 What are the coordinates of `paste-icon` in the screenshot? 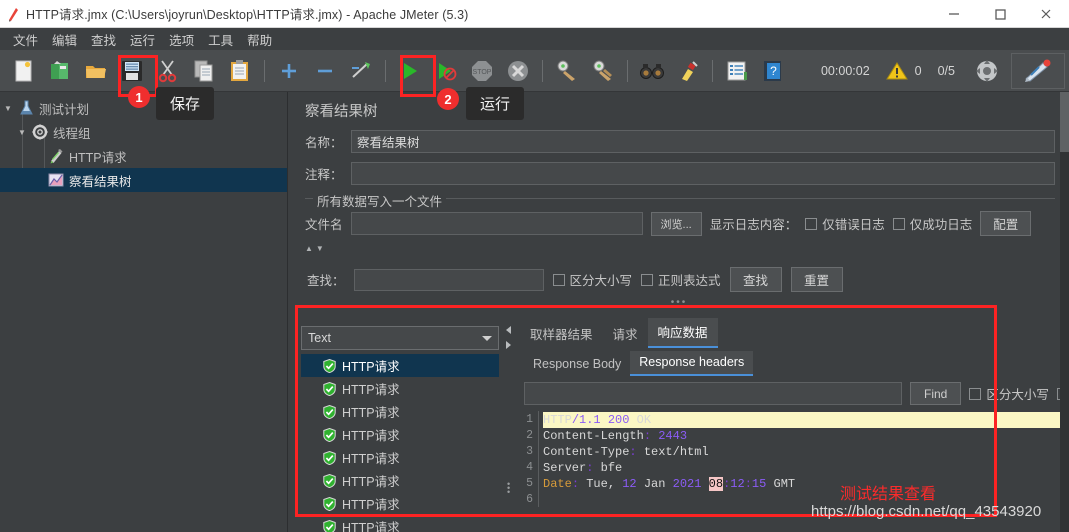 It's located at (240, 71).